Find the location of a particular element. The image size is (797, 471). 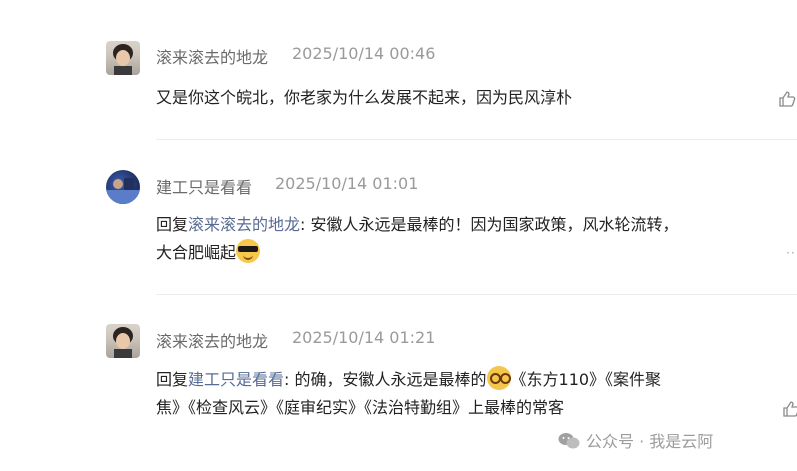

comment-time: 2025/10/14 01:21 is located at coordinates (364, 337).